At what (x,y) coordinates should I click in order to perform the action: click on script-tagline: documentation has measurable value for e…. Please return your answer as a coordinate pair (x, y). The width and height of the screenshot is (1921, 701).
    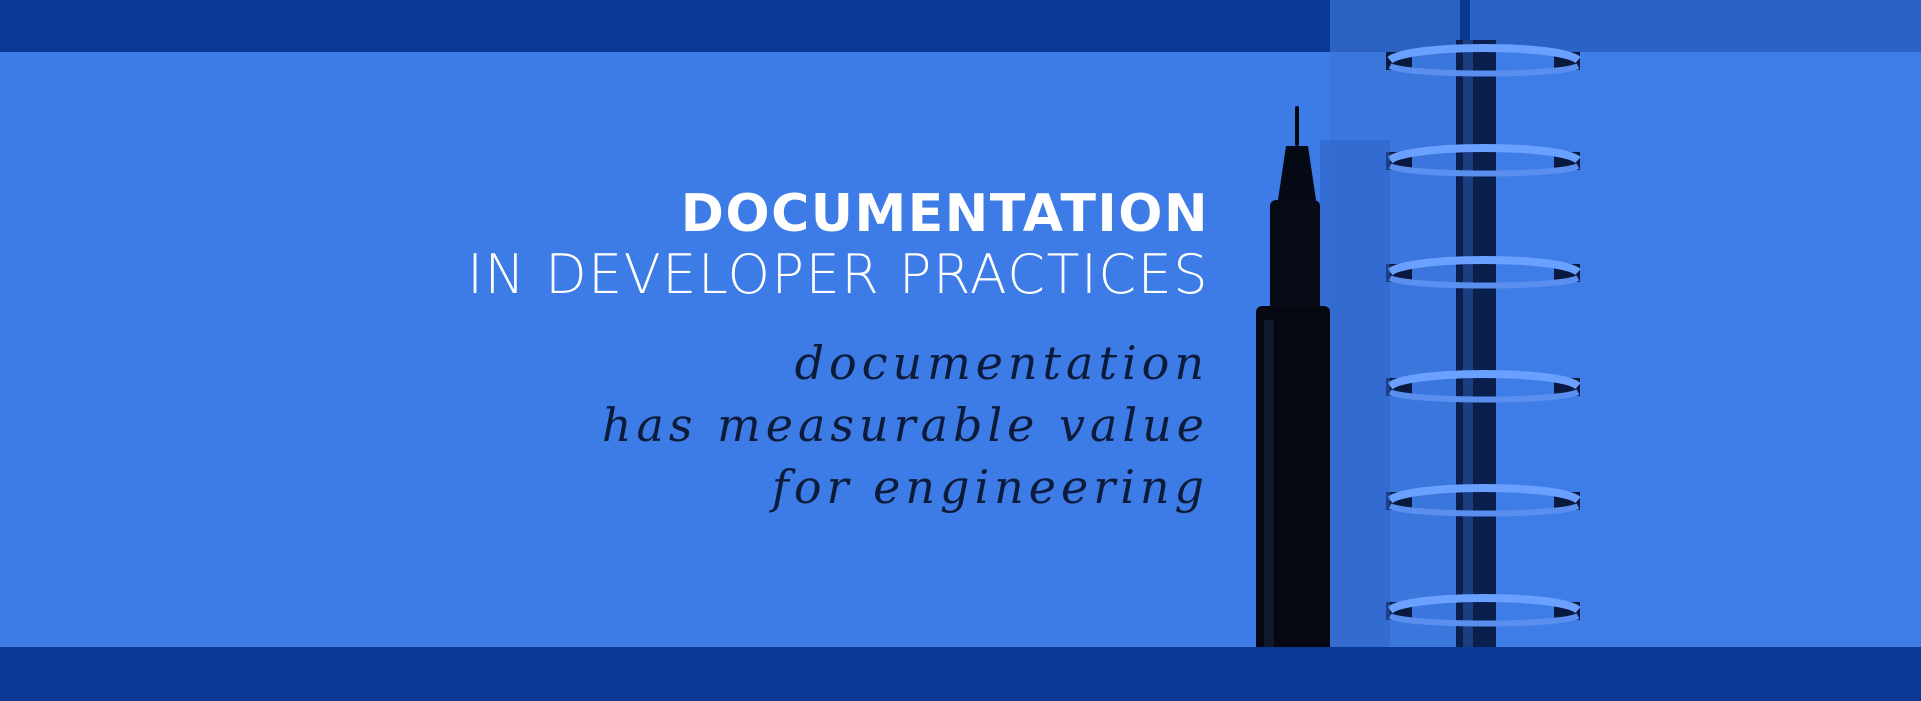
    Looking at the image, I should click on (759, 425).